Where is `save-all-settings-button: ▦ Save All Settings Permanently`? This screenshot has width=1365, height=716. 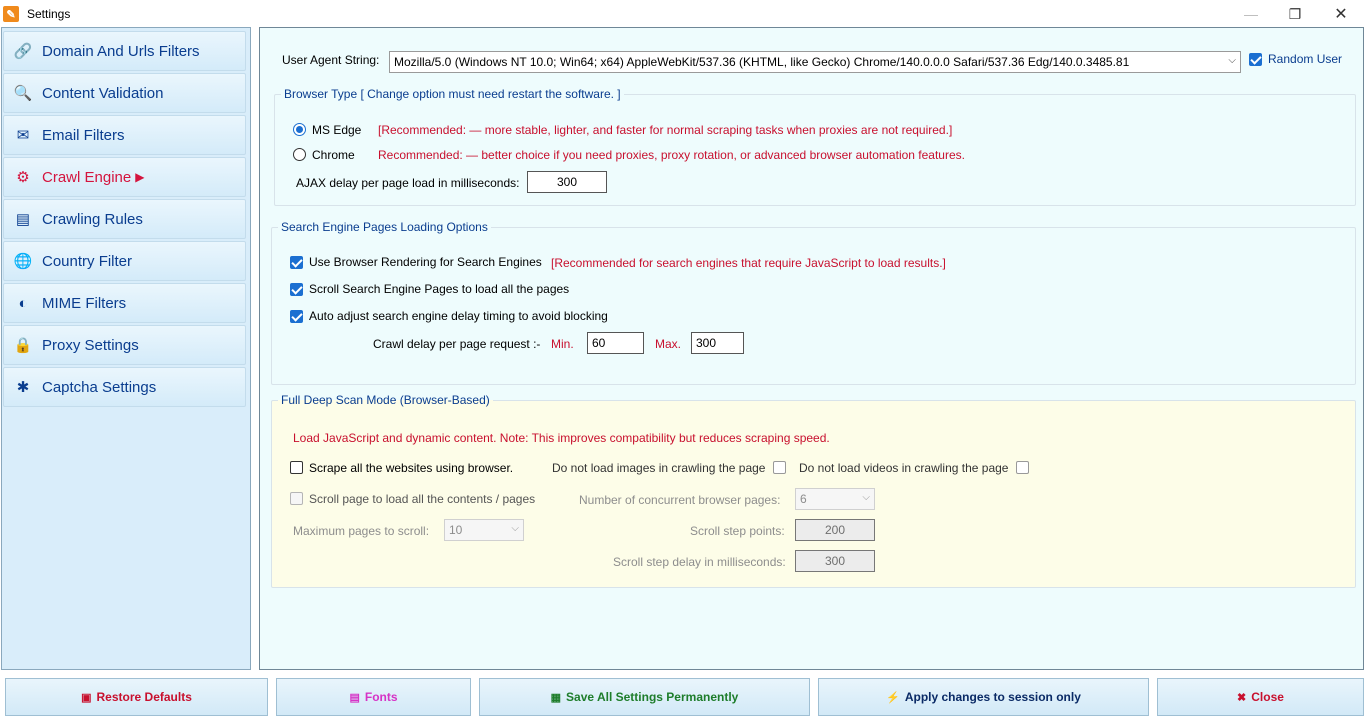 save-all-settings-button: ▦ Save All Settings Permanently is located at coordinates (644, 697).